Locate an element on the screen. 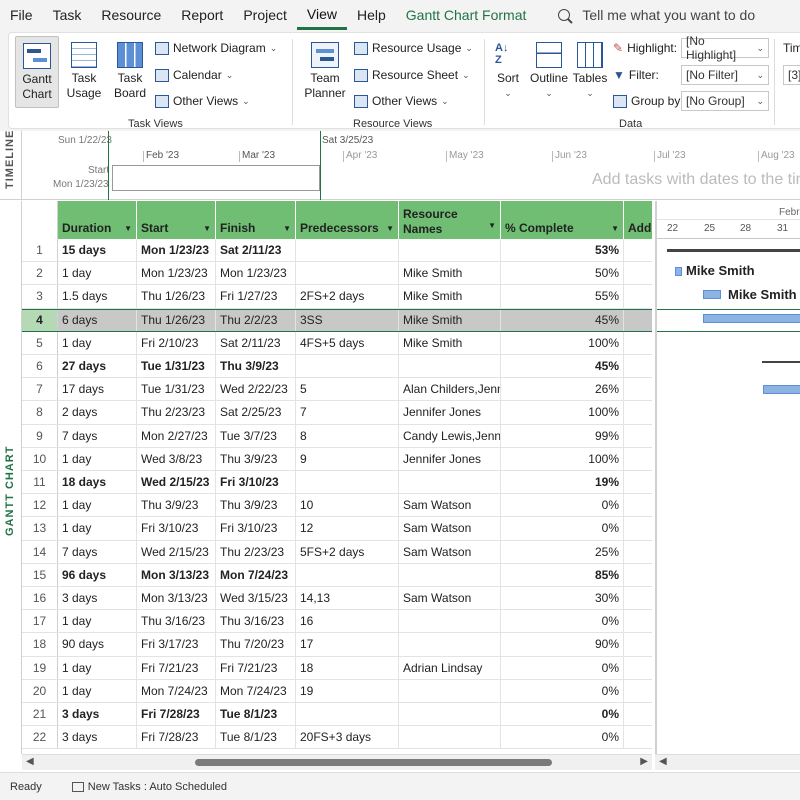  calendar-button: Calendar ⌄ is located at coordinates (194, 75).